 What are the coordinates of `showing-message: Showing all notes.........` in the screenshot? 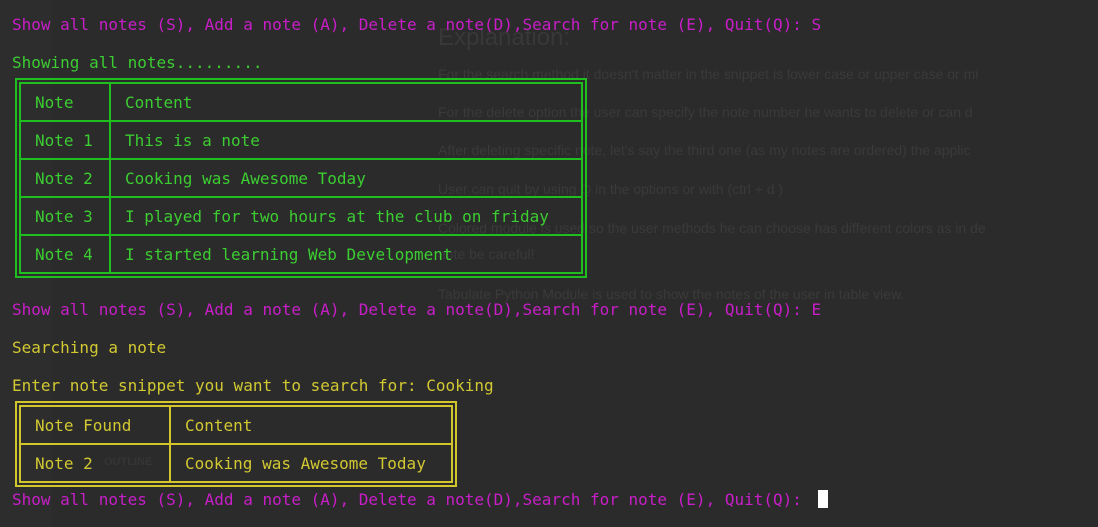 It's located at (137, 62).